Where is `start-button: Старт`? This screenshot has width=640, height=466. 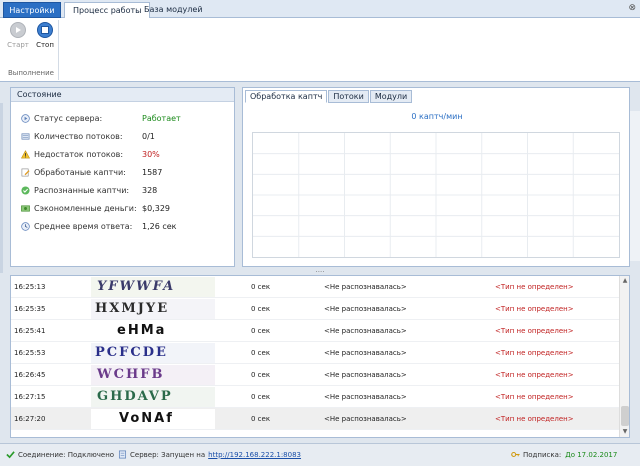 start-button: Старт is located at coordinates (18, 35).